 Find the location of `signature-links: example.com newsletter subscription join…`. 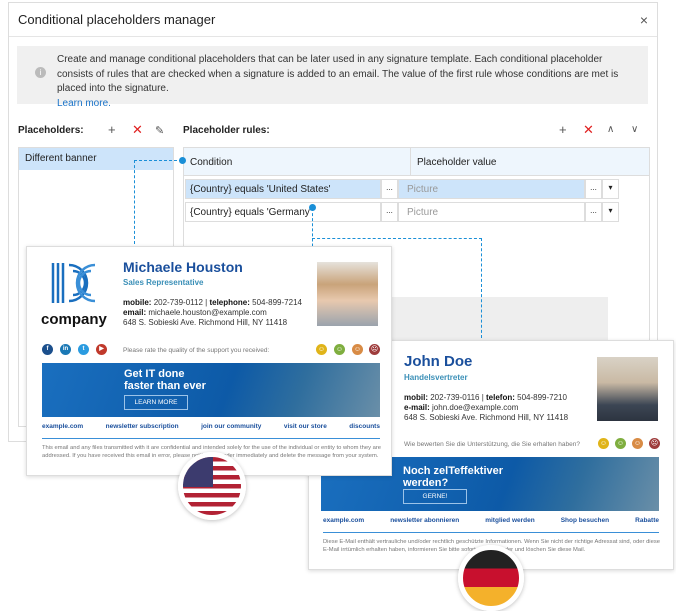

signature-links: example.com newsletter subscription join… is located at coordinates (211, 431).